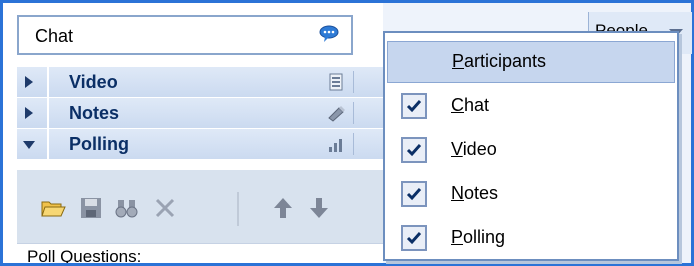  Describe the element at coordinates (200, 144) in the screenshot. I see `section-polling: Polling` at that location.